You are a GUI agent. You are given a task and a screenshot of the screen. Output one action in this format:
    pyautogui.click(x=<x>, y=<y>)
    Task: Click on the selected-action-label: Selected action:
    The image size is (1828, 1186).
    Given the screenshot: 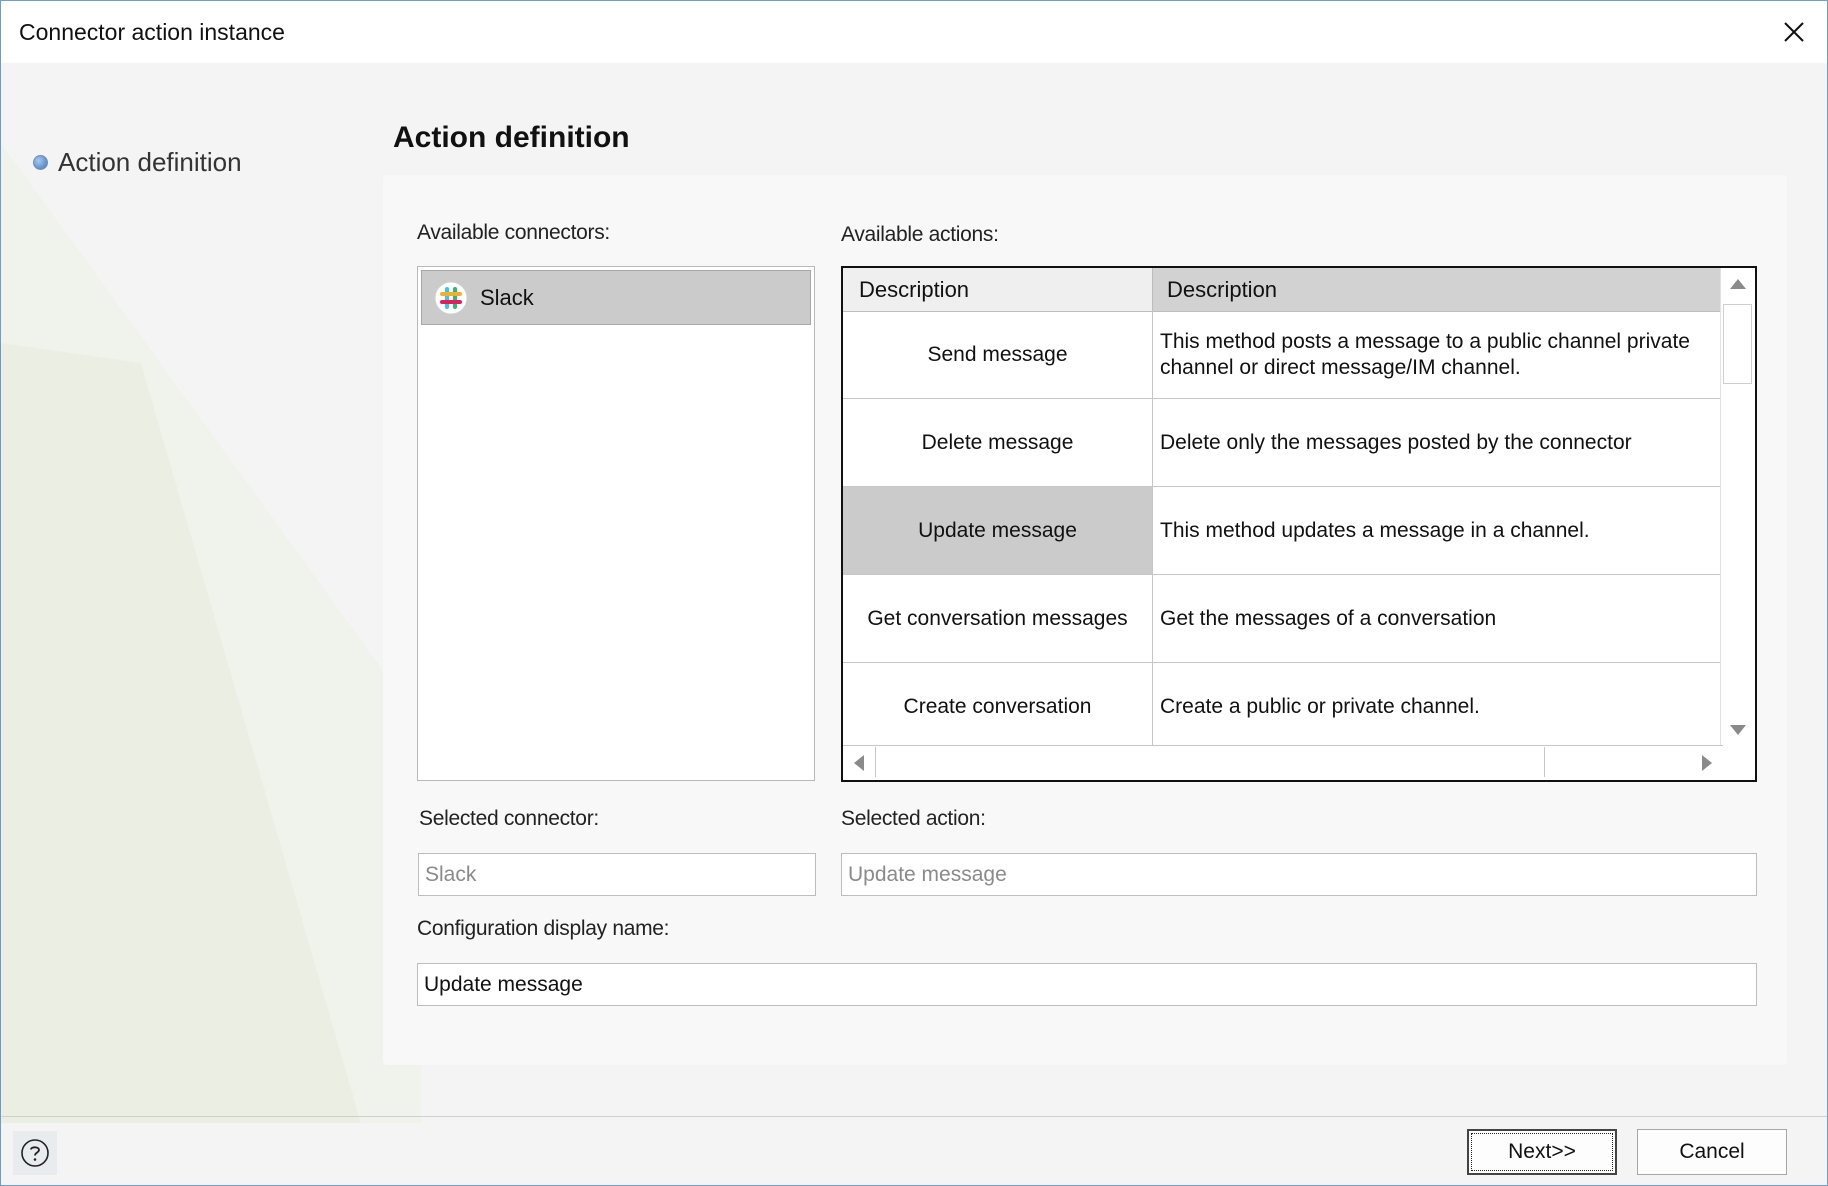 What is the action you would take?
    pyautogui.click(x=913, y=818)
    